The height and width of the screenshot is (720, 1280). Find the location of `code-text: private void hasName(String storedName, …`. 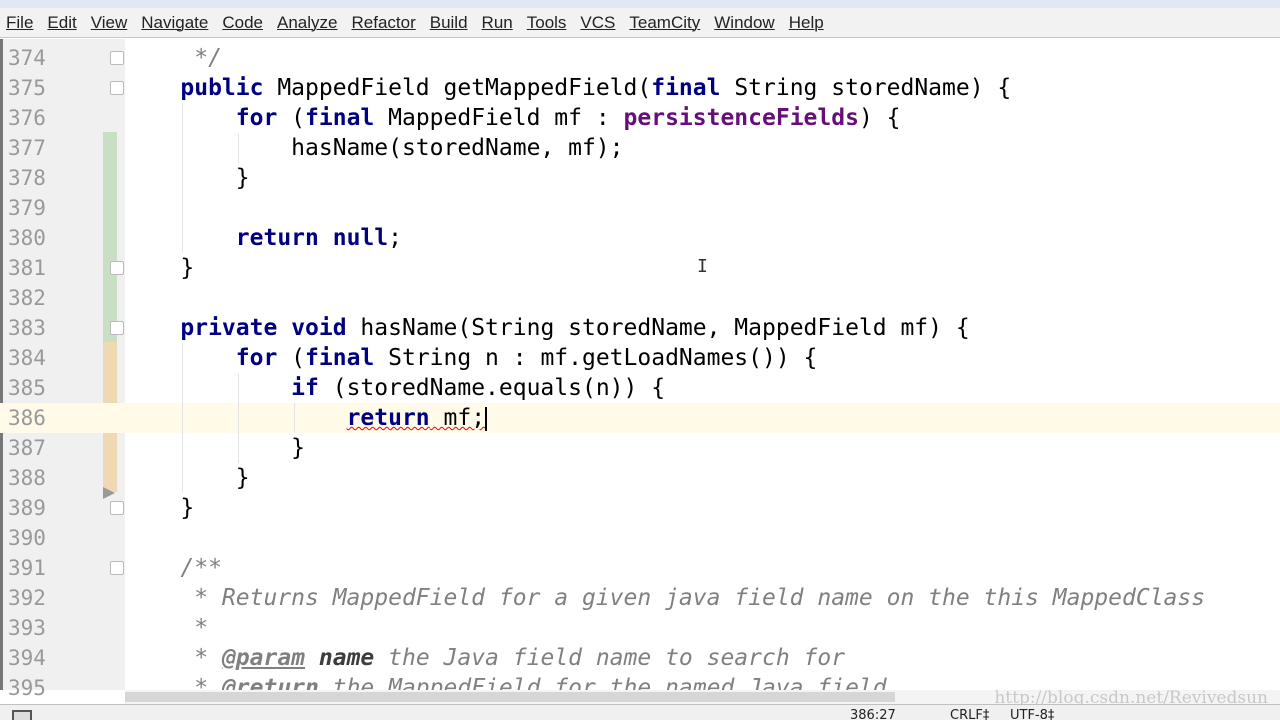

code-text: private void hasName(String storedName, … is located at coordinates (547, 328).